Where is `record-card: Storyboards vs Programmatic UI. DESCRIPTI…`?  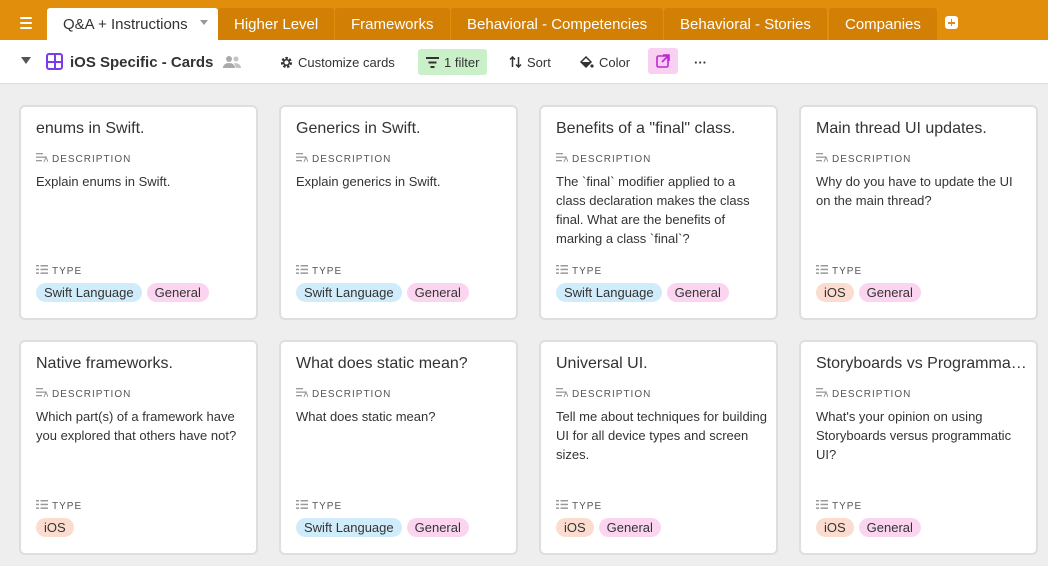 record-card: Storyboards vs Programmatic UI. DESCRIPTI… is located at coordinates (918, 447).